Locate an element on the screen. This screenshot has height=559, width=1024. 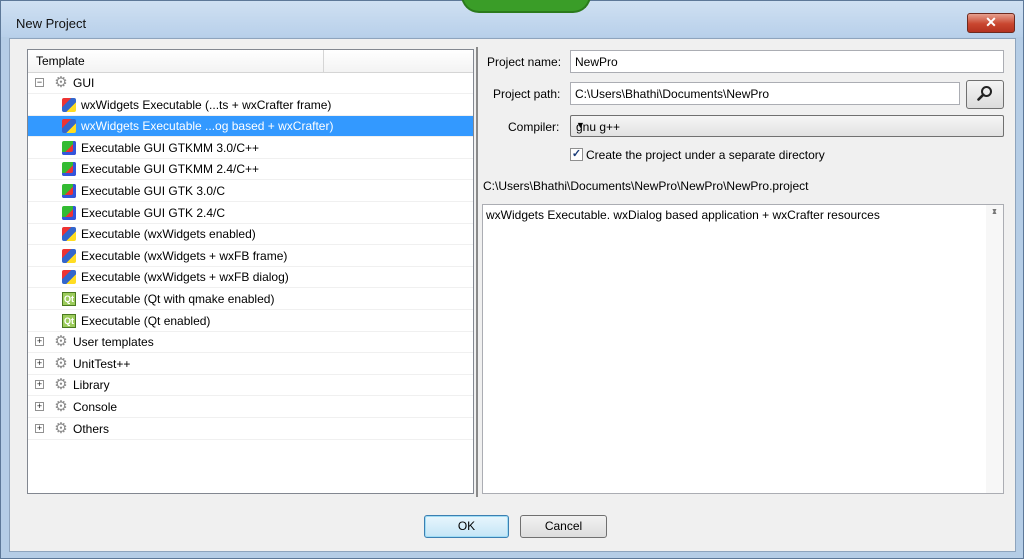
tree-row-label: User templates is located at coordinates (113, 342).